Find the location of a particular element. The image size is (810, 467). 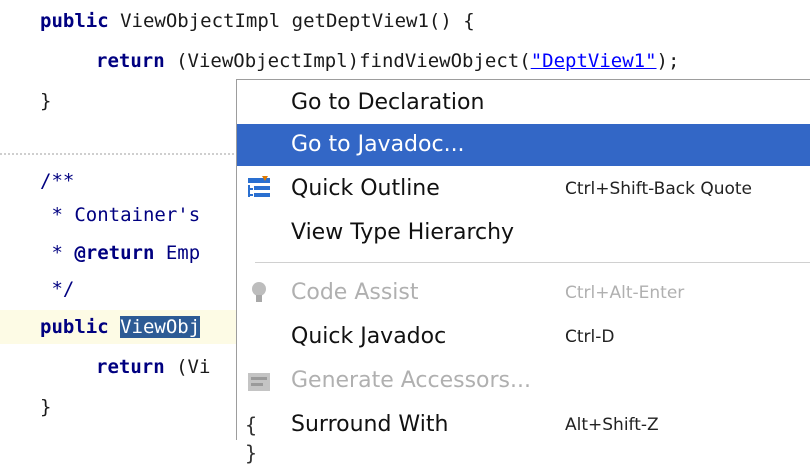

generate-accessors-icon is located at coordinates (260, 381).